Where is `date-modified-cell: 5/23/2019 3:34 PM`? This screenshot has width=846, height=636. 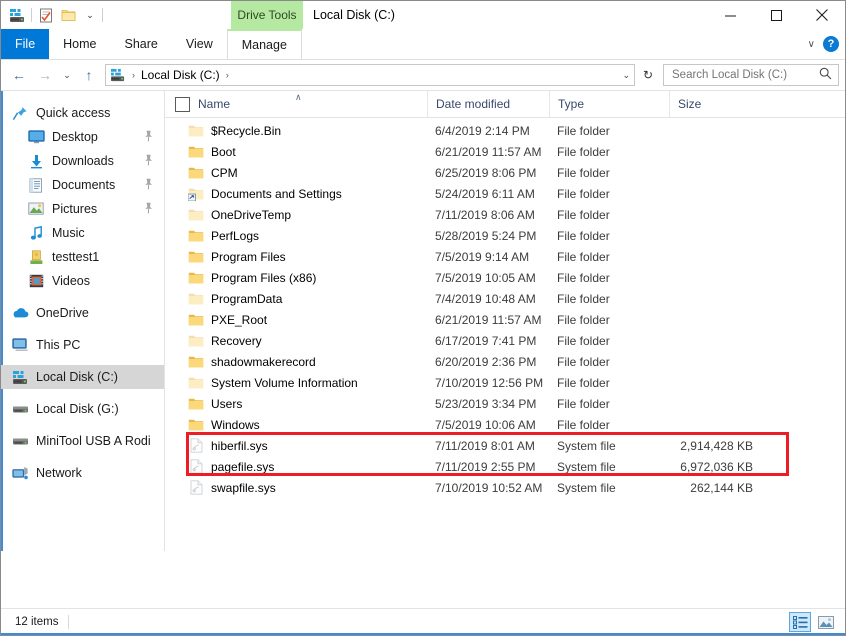
date-modified-cell: 5/23/2019 3:34 PM is located at coordinates (486, 403).